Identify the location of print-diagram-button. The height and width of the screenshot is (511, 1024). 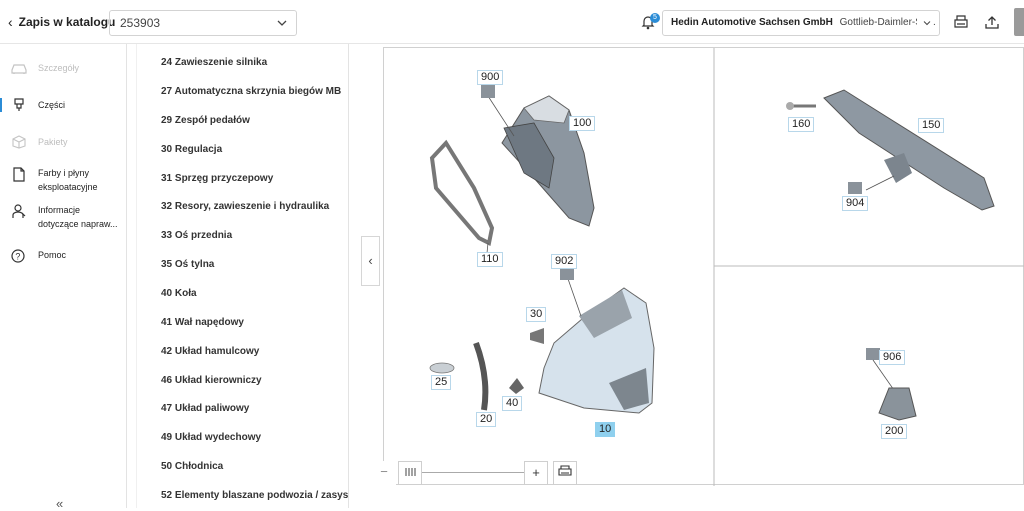
(565, 473).